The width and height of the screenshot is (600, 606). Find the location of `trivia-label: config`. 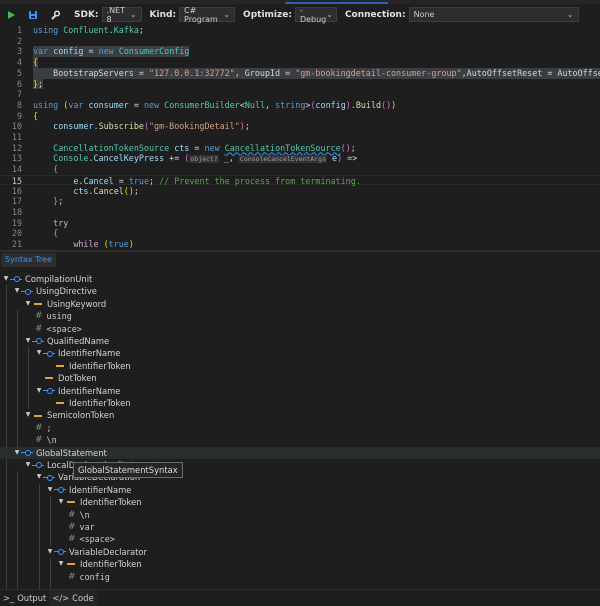

trivia-label: config is located at coordinates (94, 576).